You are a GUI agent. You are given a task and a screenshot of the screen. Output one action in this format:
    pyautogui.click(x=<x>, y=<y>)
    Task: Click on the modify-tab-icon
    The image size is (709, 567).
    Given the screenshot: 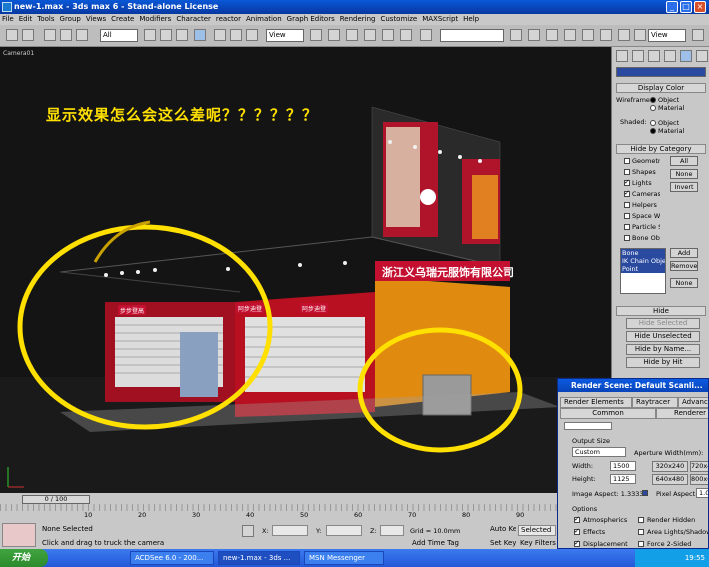 What is the action you would take?
    pyautogui.click(x=638, y=56)
    